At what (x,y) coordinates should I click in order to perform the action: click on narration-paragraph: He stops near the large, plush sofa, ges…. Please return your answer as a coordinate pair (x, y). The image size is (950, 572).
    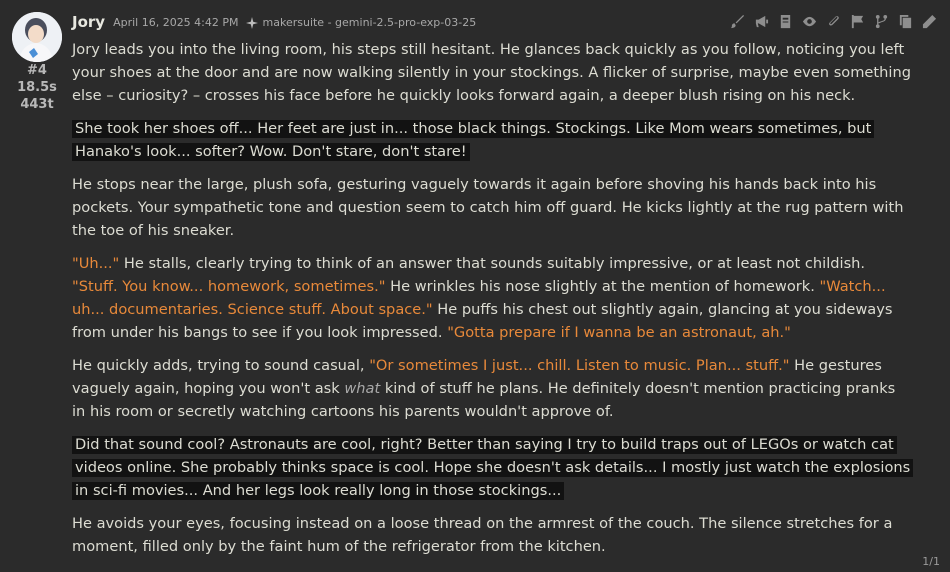
    Looking at the image, I should click on (488, 207).